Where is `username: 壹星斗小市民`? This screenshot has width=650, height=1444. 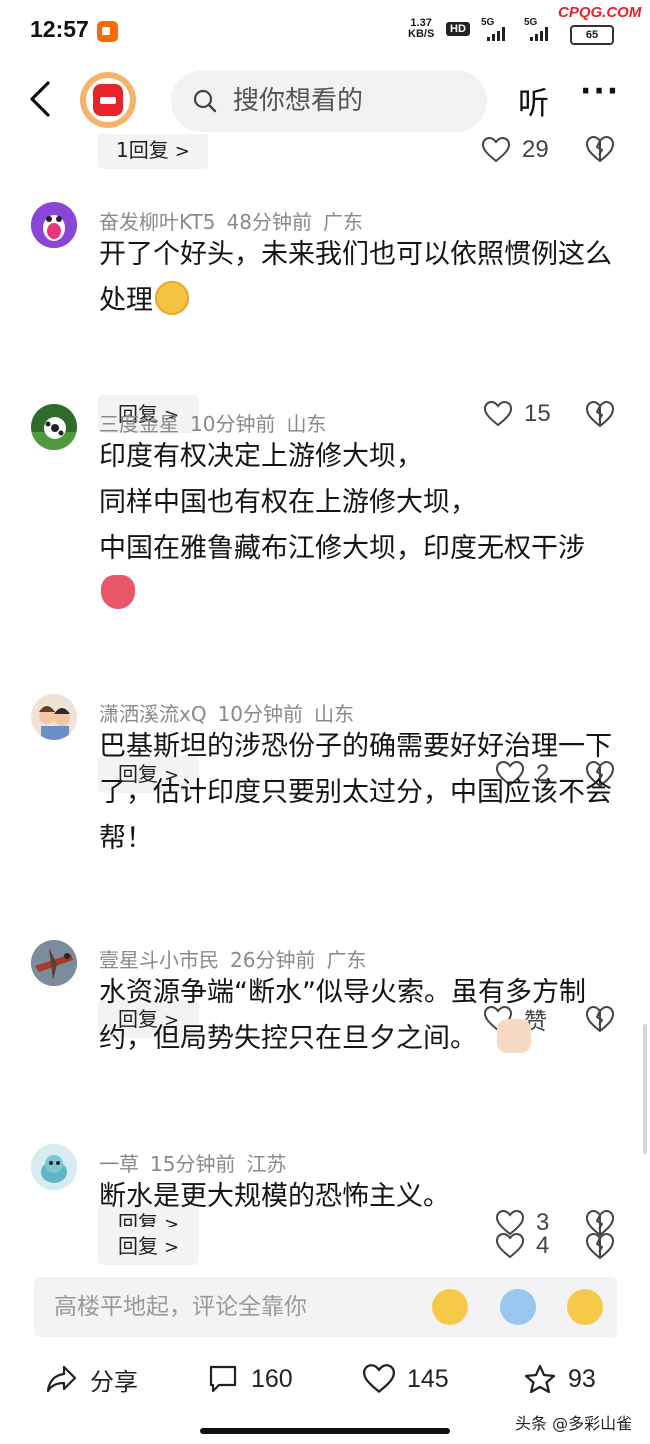 username: 壹星斗小市民 is located at coordinates (159, 960).